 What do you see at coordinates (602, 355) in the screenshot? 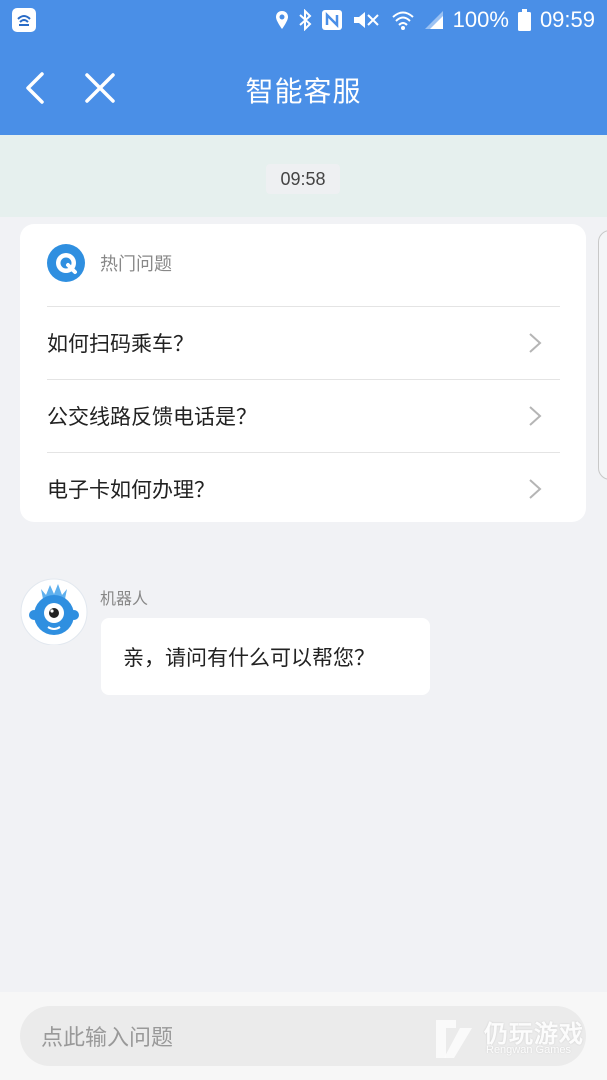
I see `next-card-edge` at bounding box center [602, 355].